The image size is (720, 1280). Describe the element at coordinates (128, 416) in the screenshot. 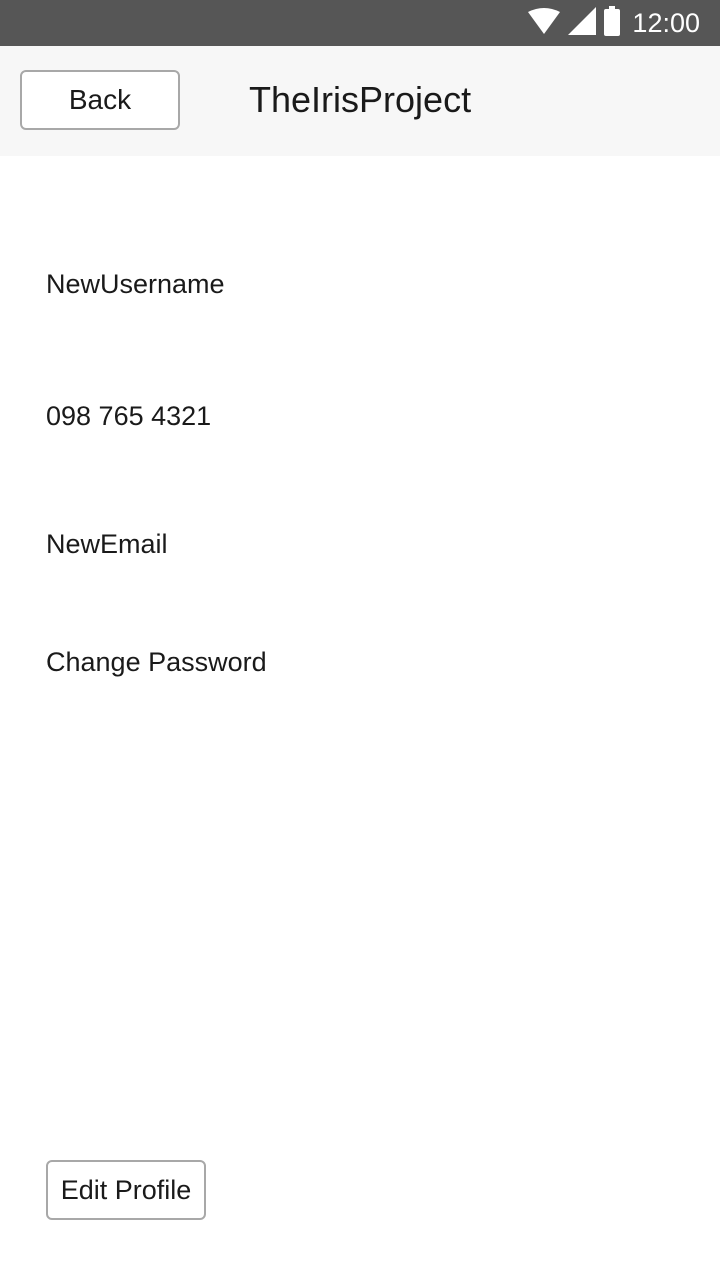

I see `phone-field: 098 765 4321` at that location.